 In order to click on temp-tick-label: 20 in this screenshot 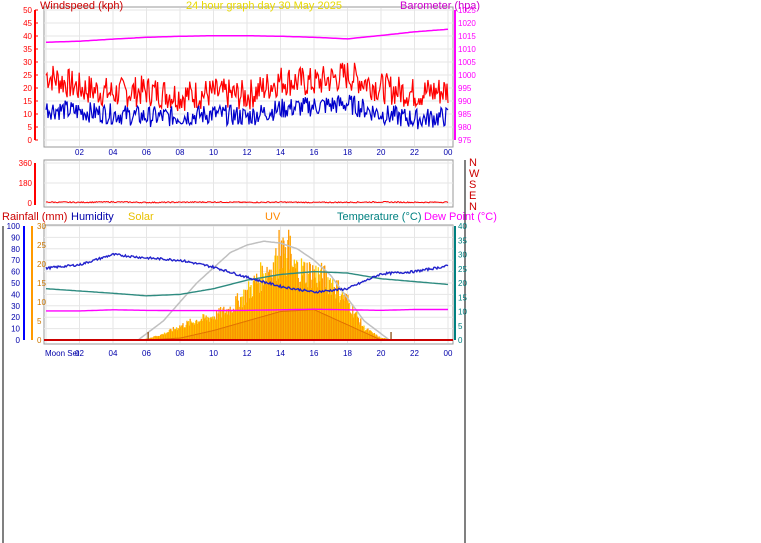, I will do `click(462, 283)`.